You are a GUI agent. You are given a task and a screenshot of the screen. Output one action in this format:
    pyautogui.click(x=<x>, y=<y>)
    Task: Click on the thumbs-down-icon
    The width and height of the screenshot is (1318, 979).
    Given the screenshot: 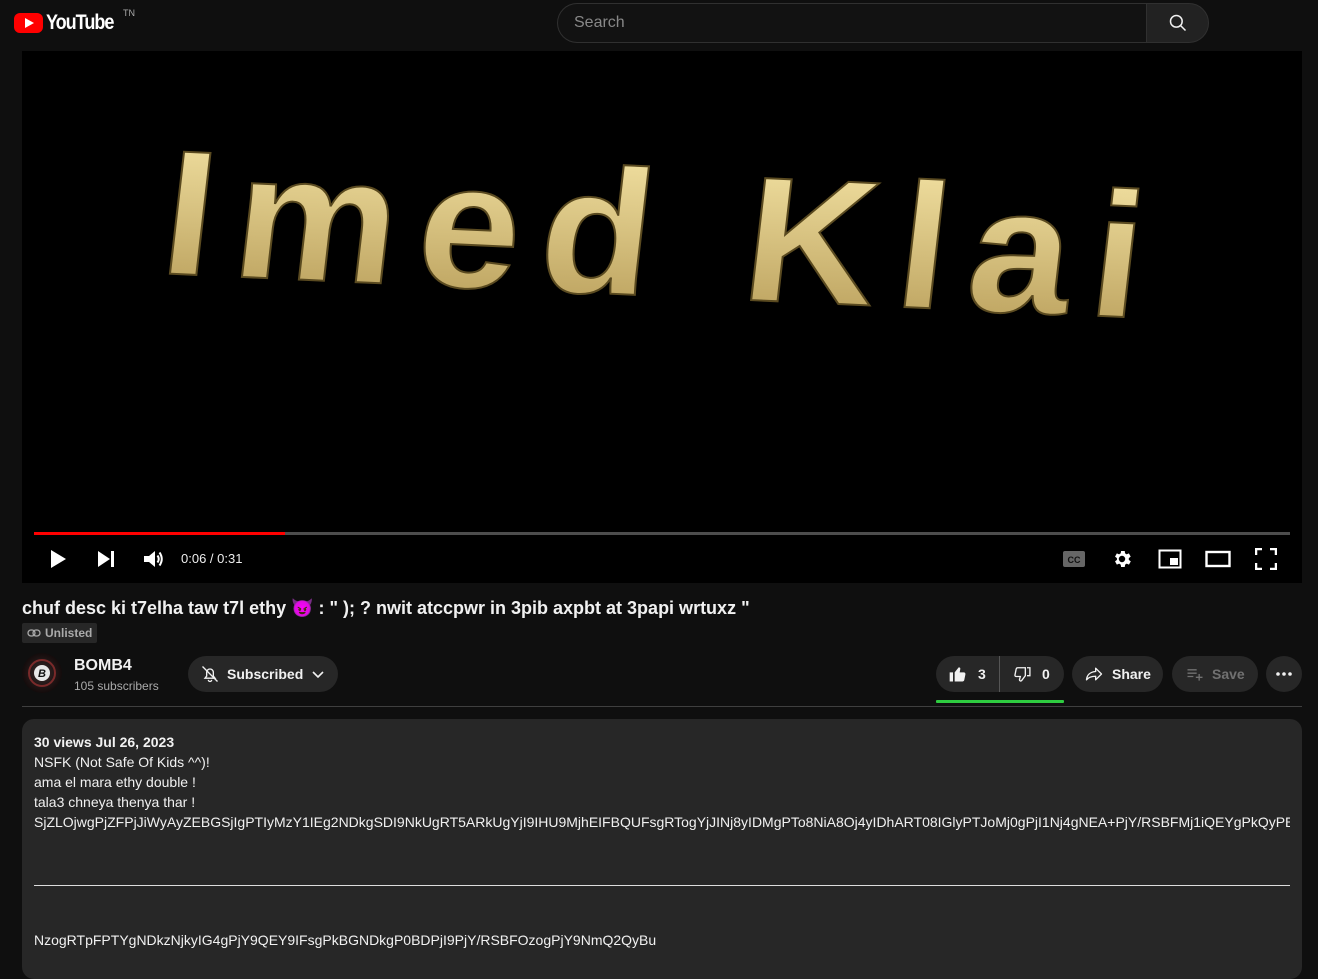 What is the action you would take?
    pyautogui.click(x=1022, y=674)
    